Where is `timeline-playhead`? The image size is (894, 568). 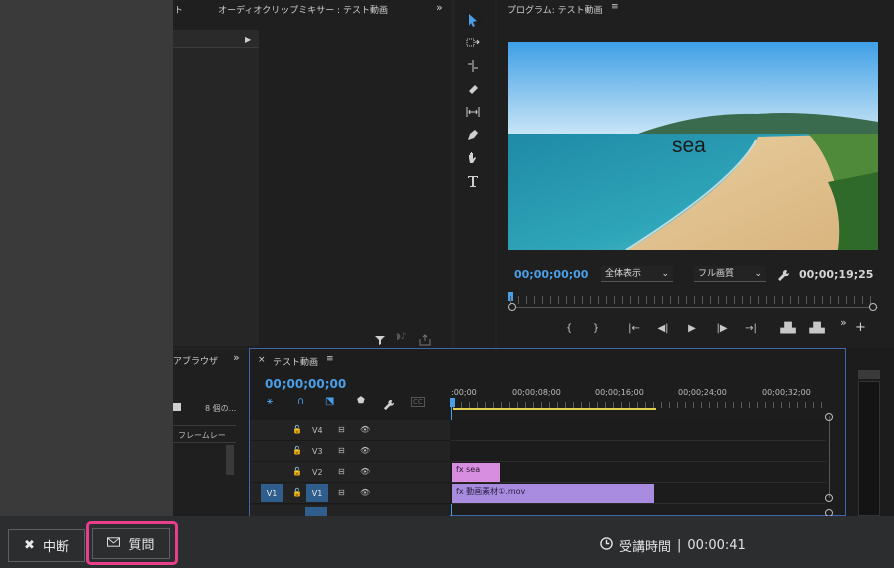
timeline-playhead is located at coordinates (452, 402).